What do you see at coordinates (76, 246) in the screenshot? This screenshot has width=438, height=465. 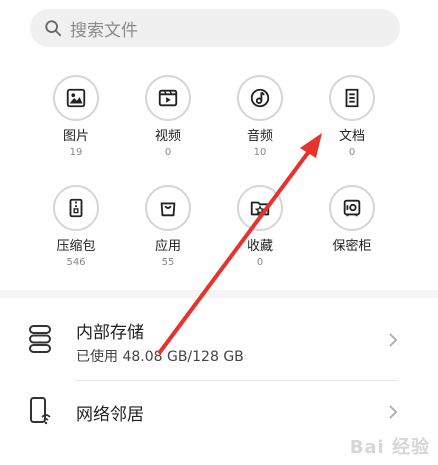 I see `category-label: 压缩包` at bounding box center [76, 246].